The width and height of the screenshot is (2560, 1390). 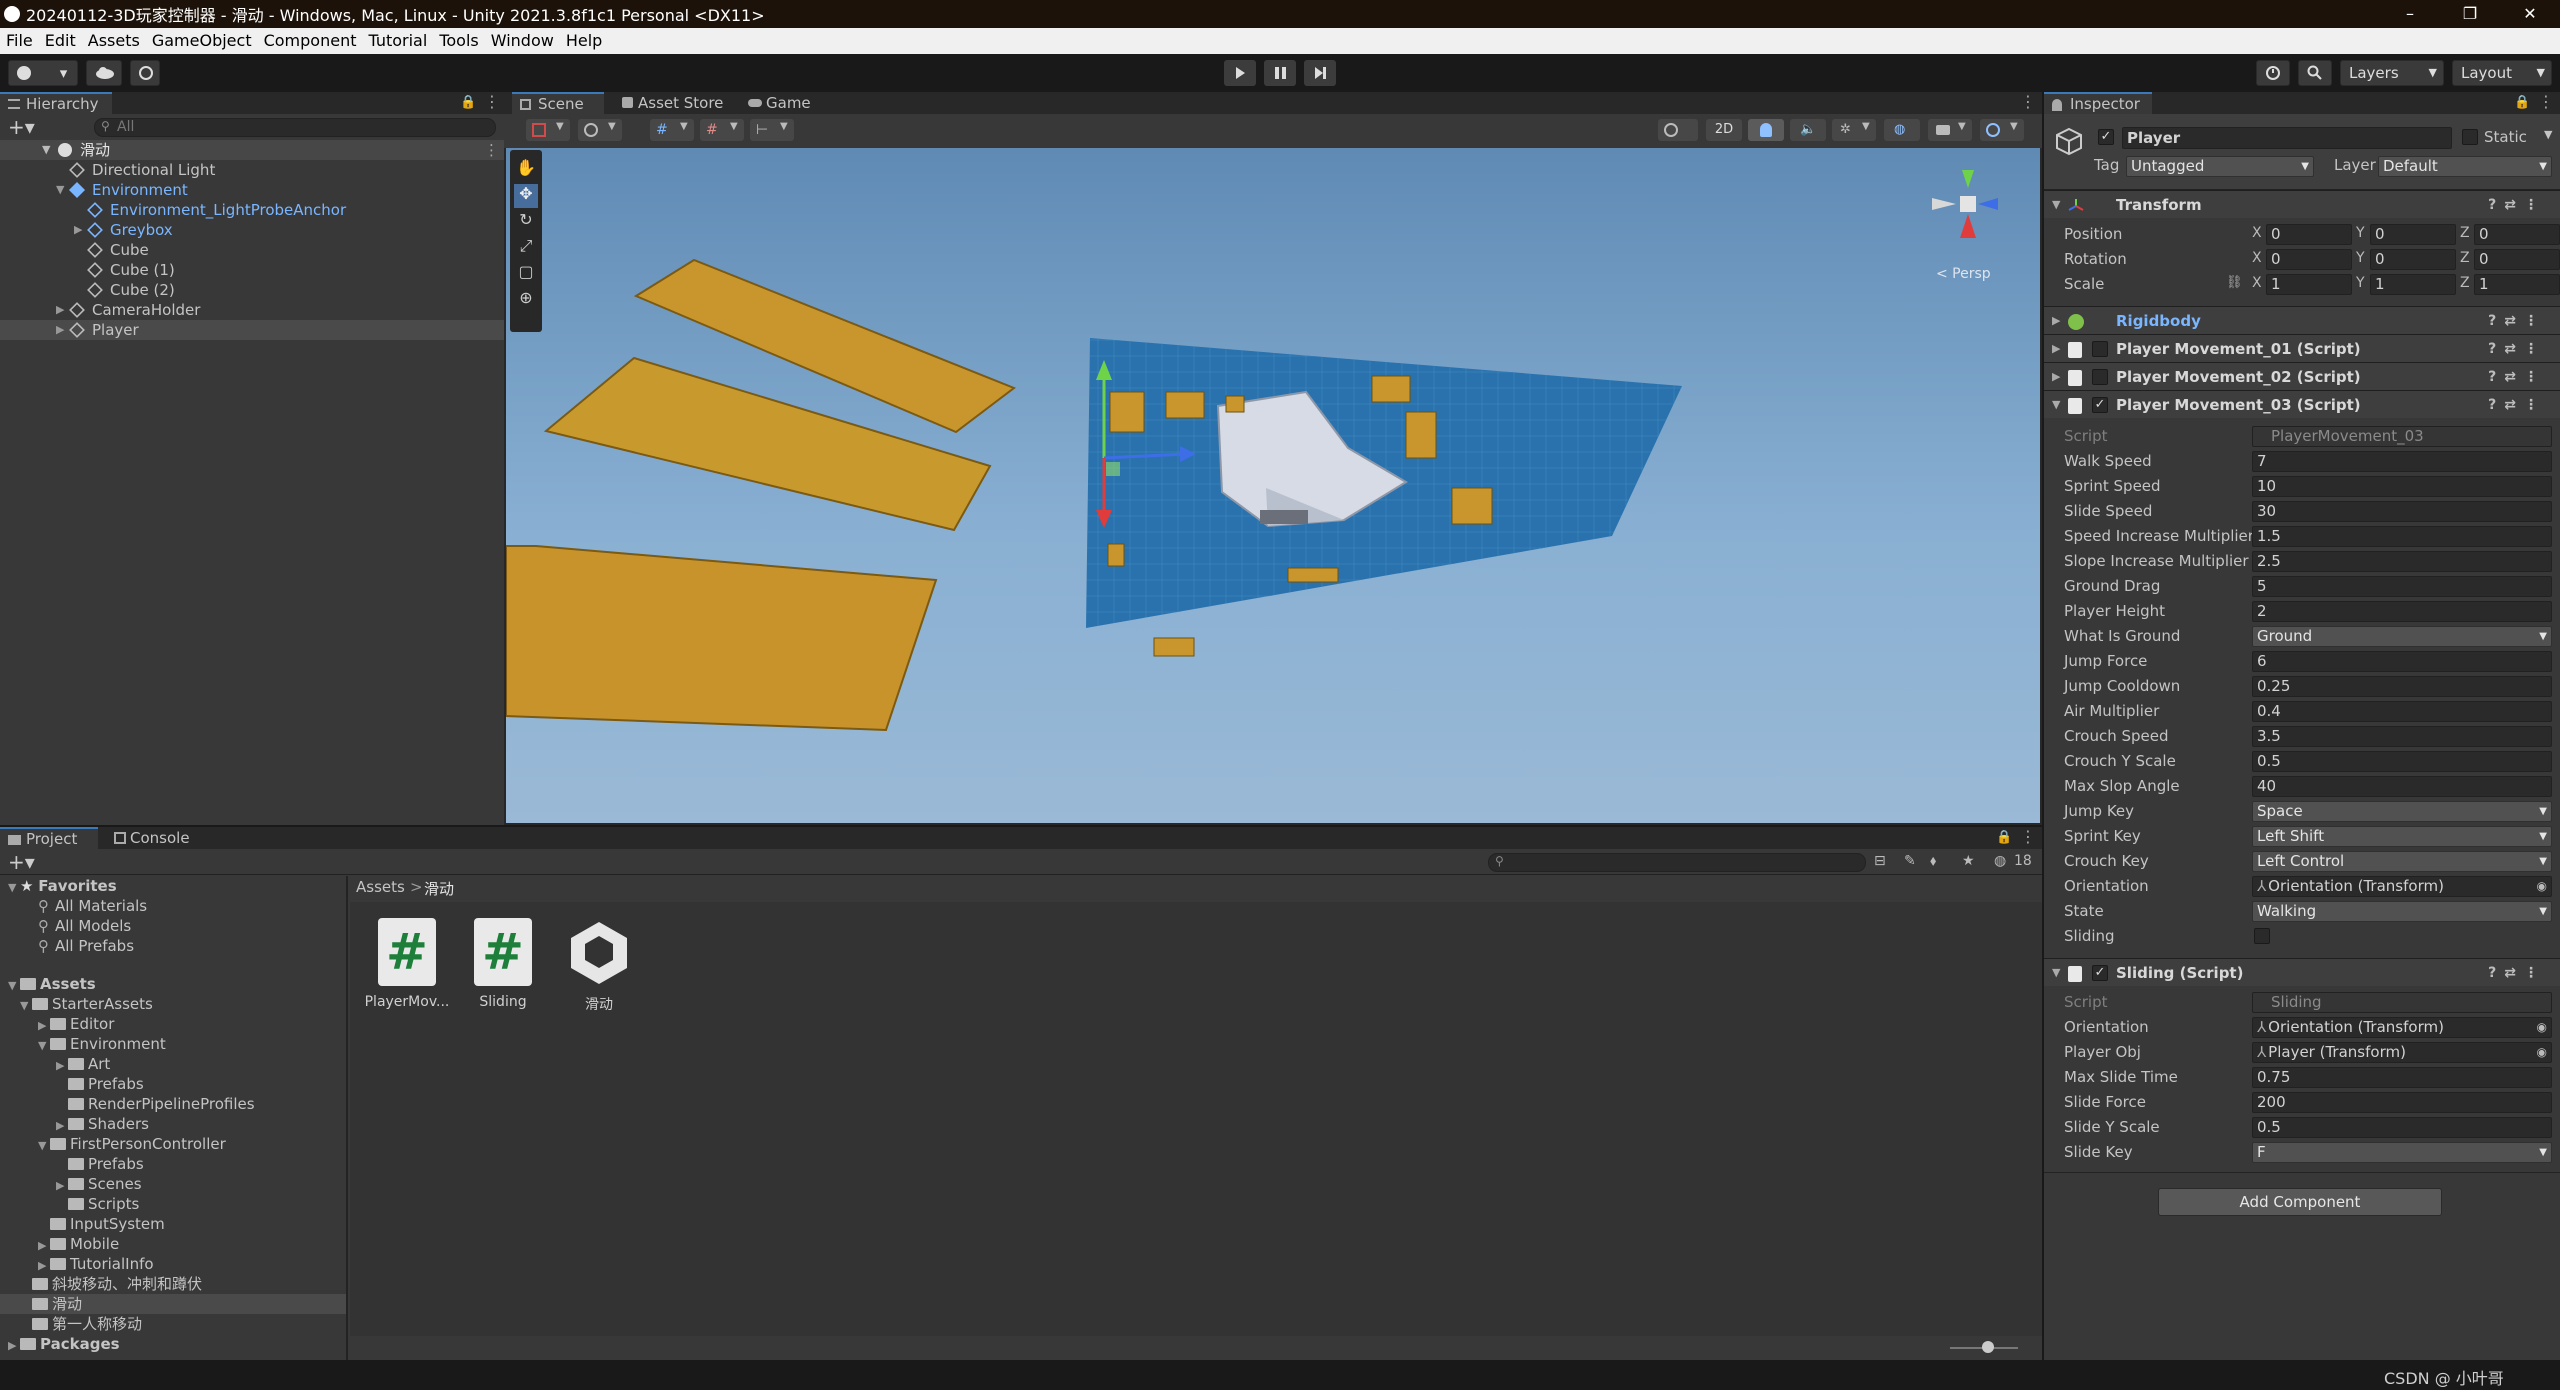 What do you see at coordinates (2470, 137) in the screenshot?
I see `static-checkbox` at bounding box center [2470, 137].